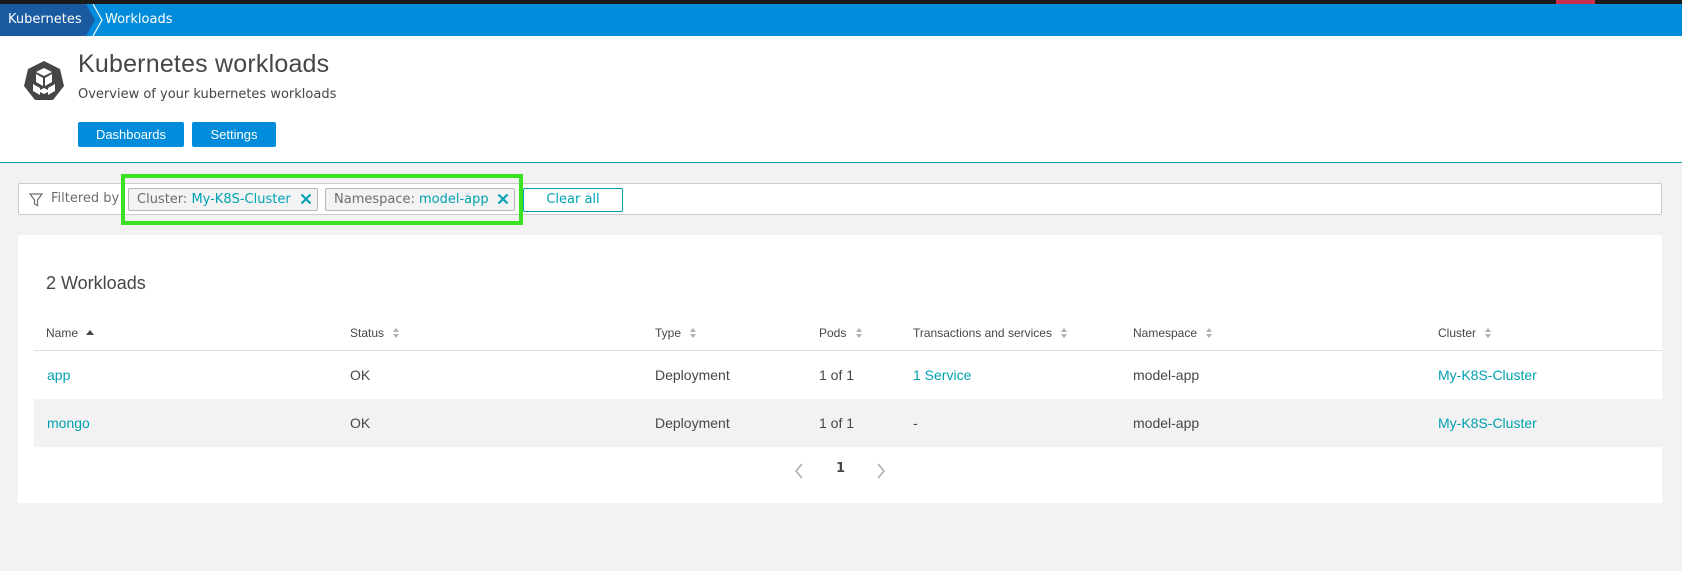  Describe the element at coordinates (162, 199) in the screenshot. I see `filter-chip-key: Cluster:` at that location.